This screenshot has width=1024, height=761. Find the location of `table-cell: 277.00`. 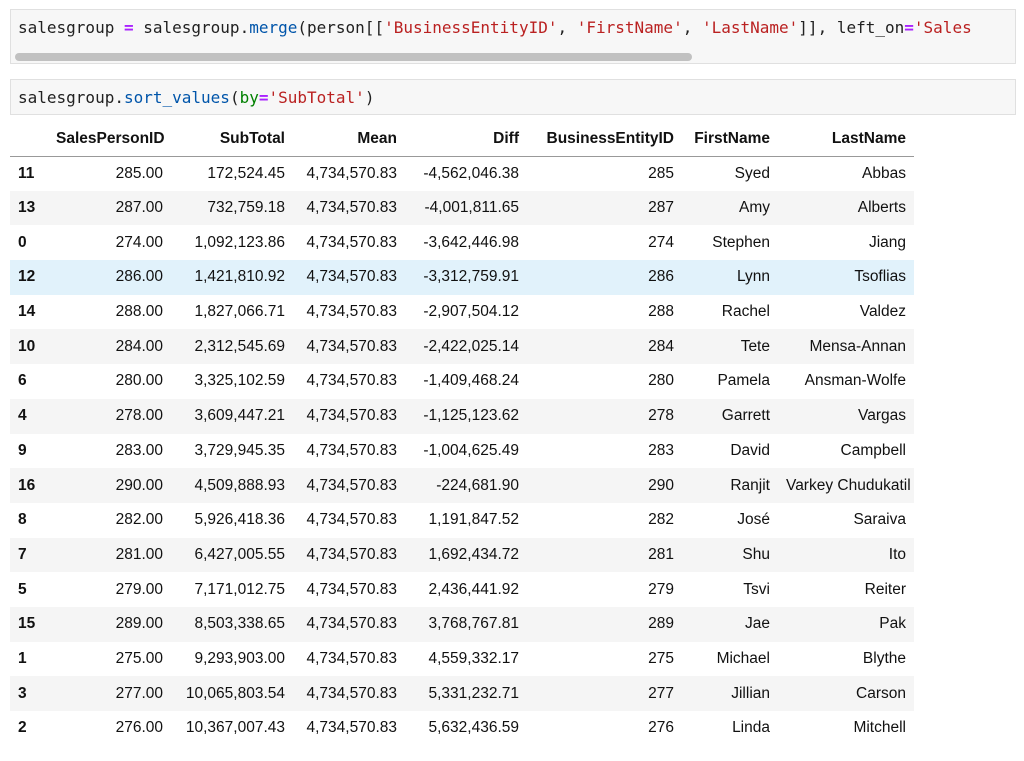

table-cell: 277.00 is located at coordinates (139, 693).